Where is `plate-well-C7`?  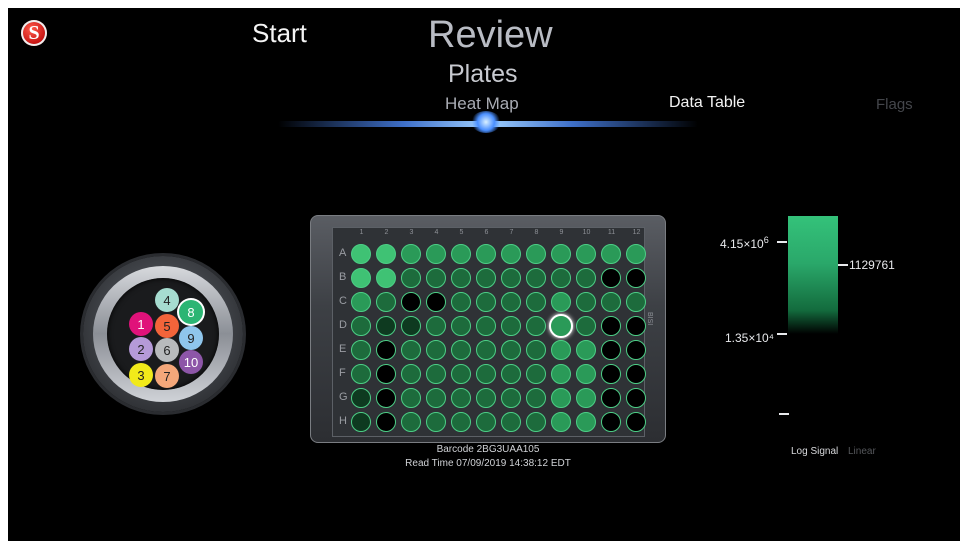
plate-well-C7 is located at coordinates (511, 302).